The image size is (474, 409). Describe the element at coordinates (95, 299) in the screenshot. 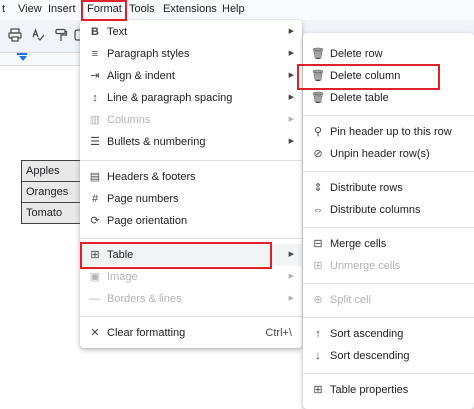

I see `borders-lines-icon: —` at that location.